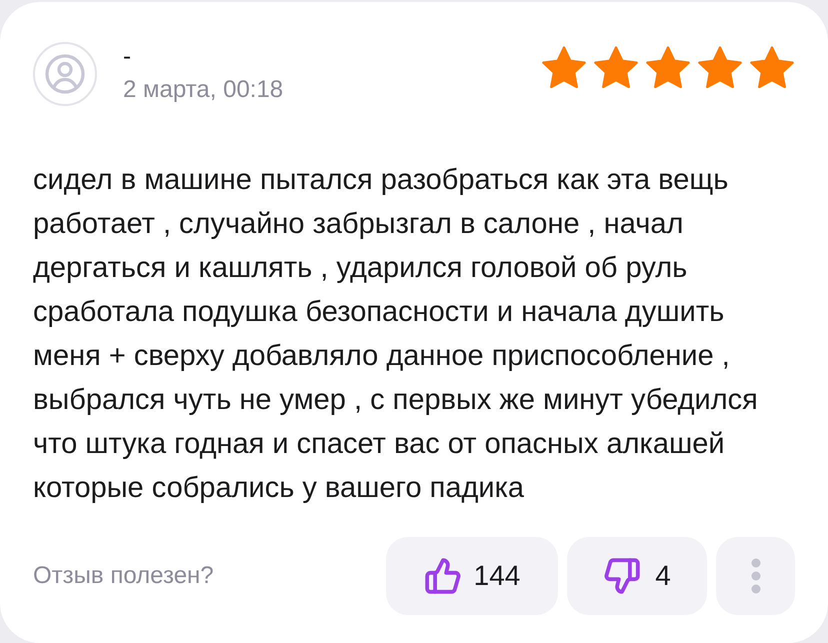 This screenshot has width=828, height=643. I want to click on dislike-button: 4, so click(637, 576).